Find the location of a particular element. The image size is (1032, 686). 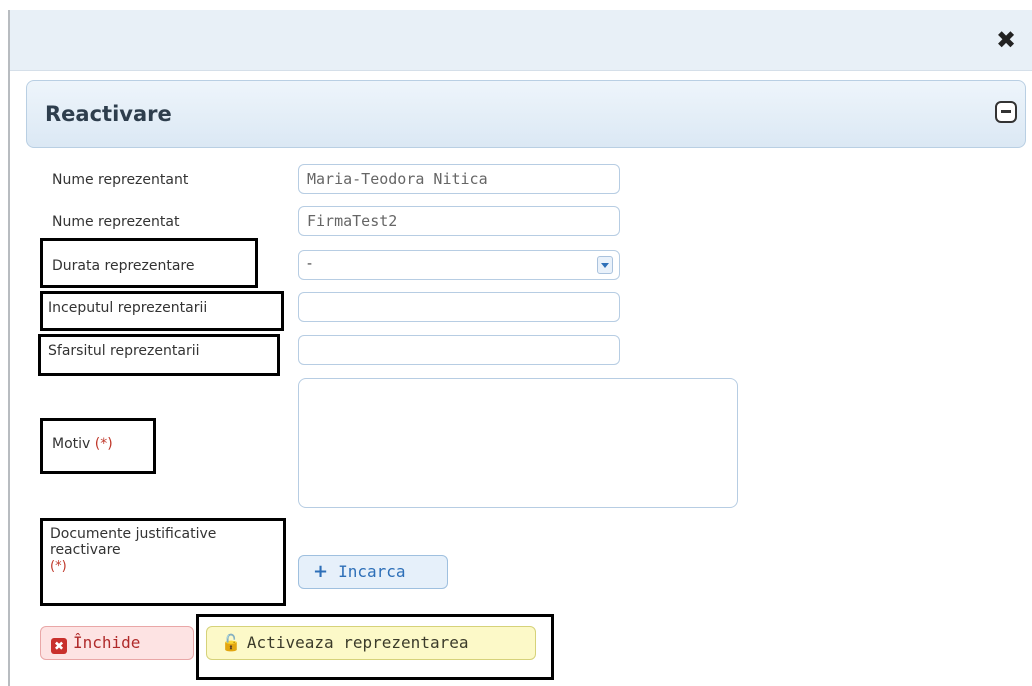

durata-reprezentare-select: - is located at coordinates (459, 265).